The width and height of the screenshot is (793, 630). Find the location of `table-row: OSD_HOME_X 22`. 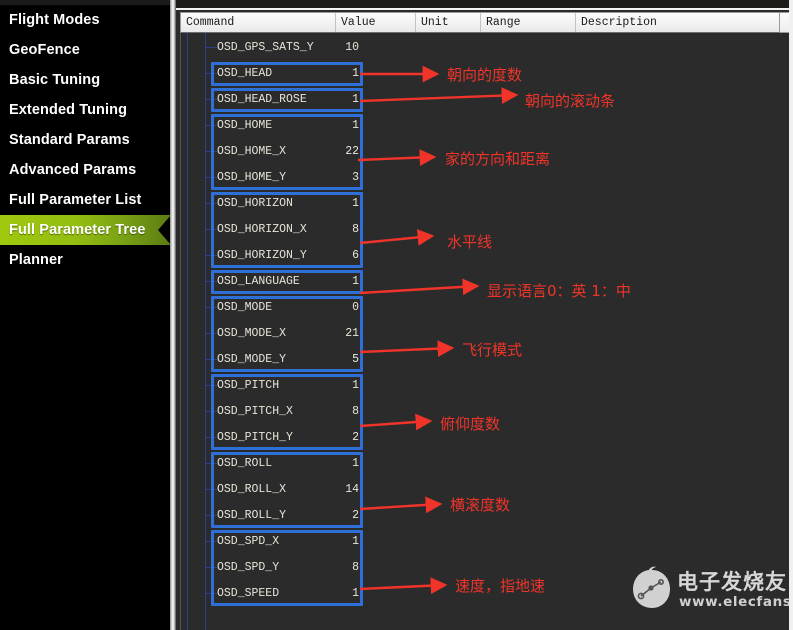

table-row: OSD_HOME_X 22 is located at coordinates (480, 152).